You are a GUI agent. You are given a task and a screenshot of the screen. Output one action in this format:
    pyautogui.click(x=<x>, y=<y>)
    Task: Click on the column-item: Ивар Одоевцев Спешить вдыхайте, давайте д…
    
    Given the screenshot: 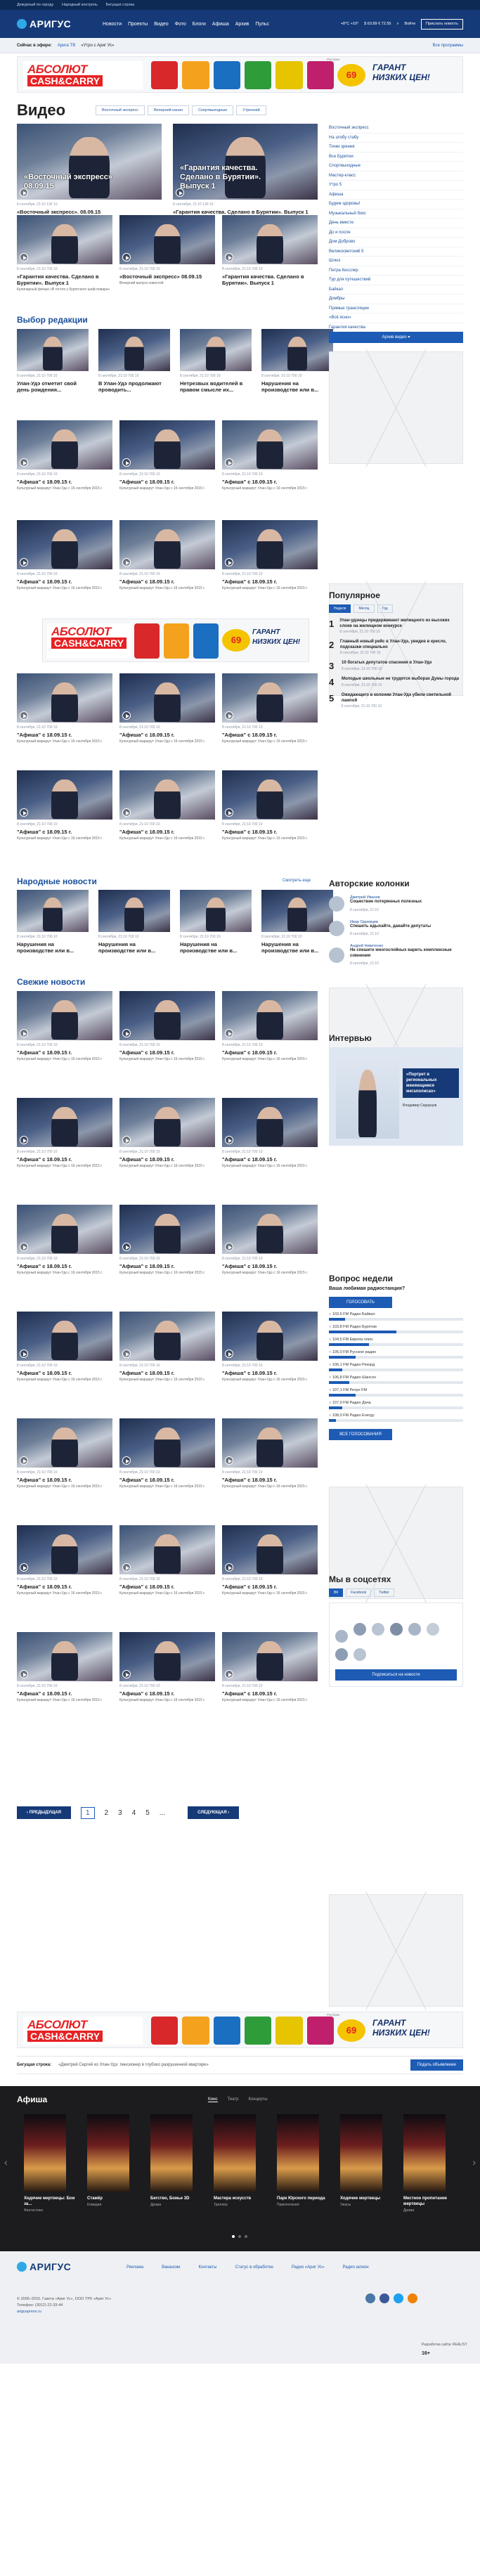 What is the action you would take?
    pyautogui.click(x=396, y=929)
    